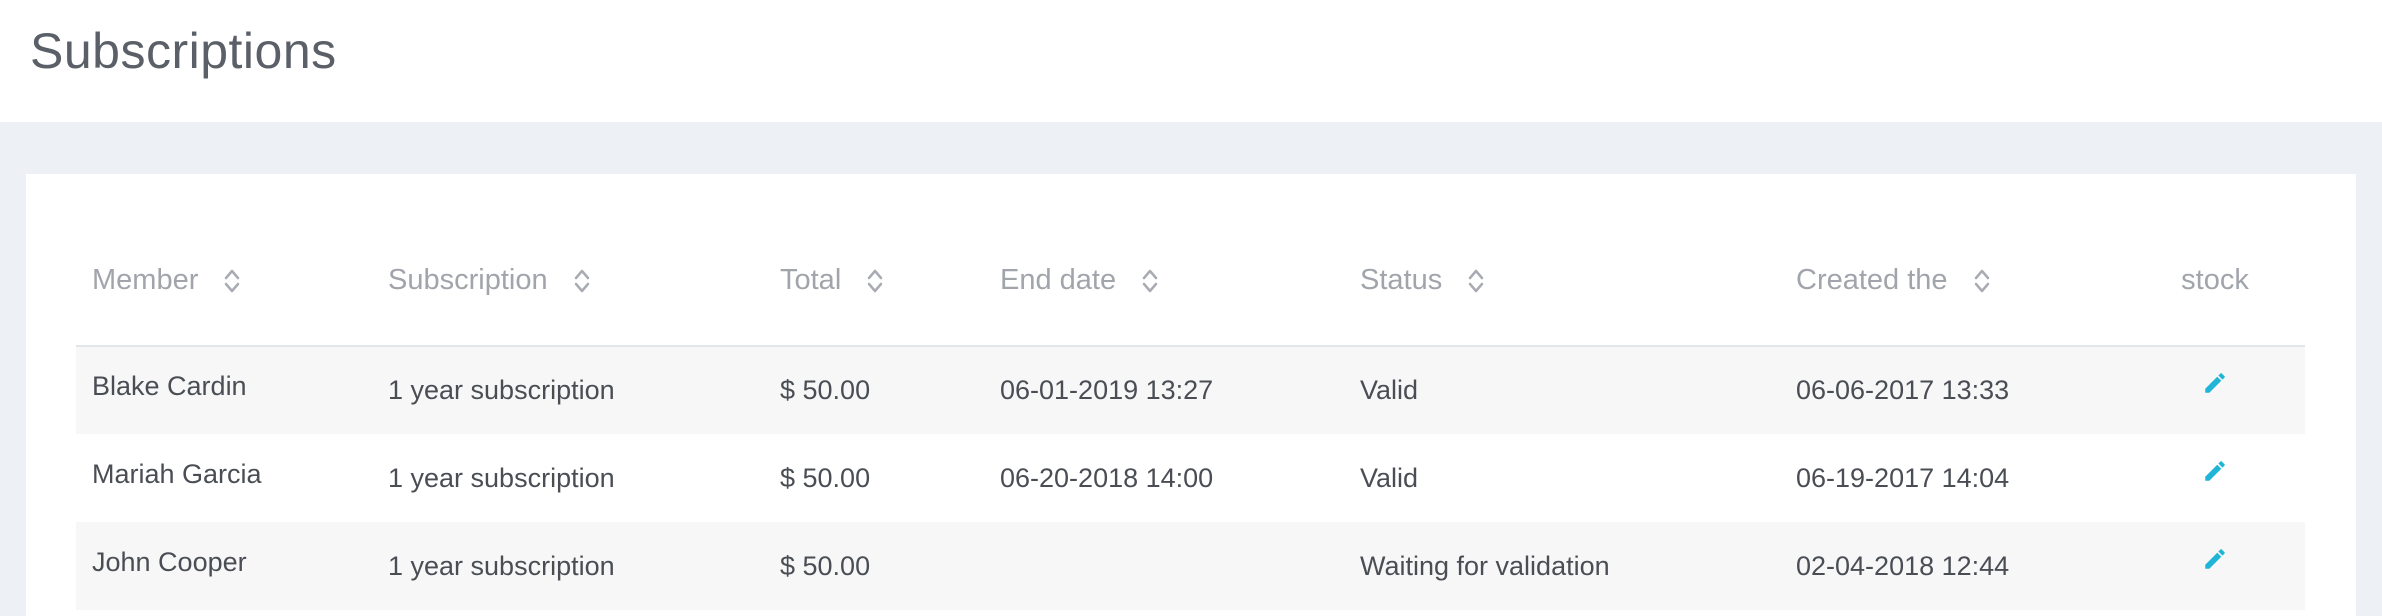 This screenshot has width=2382, height=616. I want to click on column-header-status: Status, so click(1562, 281).